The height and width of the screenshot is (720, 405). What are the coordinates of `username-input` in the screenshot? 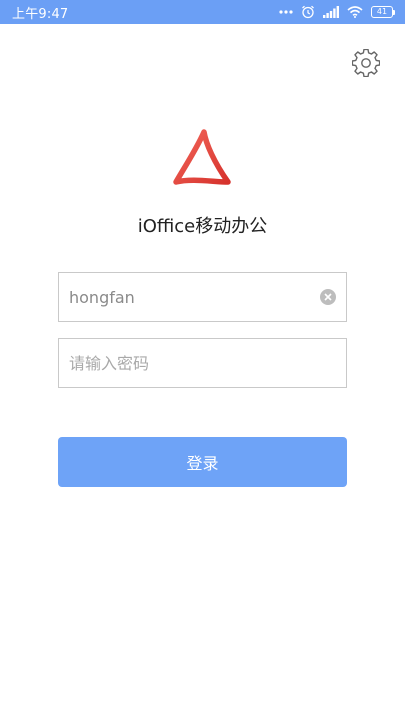 It's located at (191, 297).